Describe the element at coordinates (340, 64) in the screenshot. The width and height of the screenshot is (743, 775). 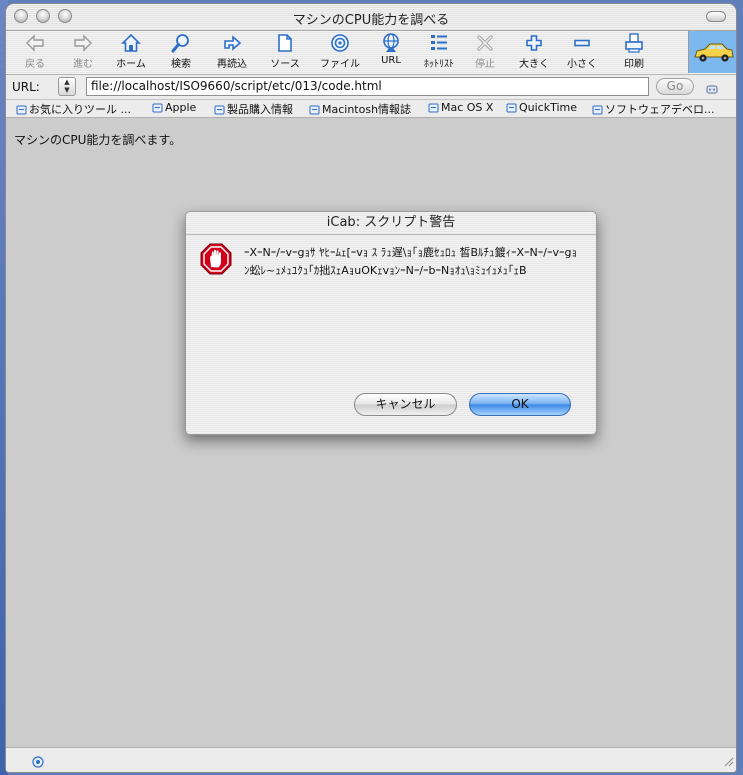
I see `file-label: ファイル` at that location.